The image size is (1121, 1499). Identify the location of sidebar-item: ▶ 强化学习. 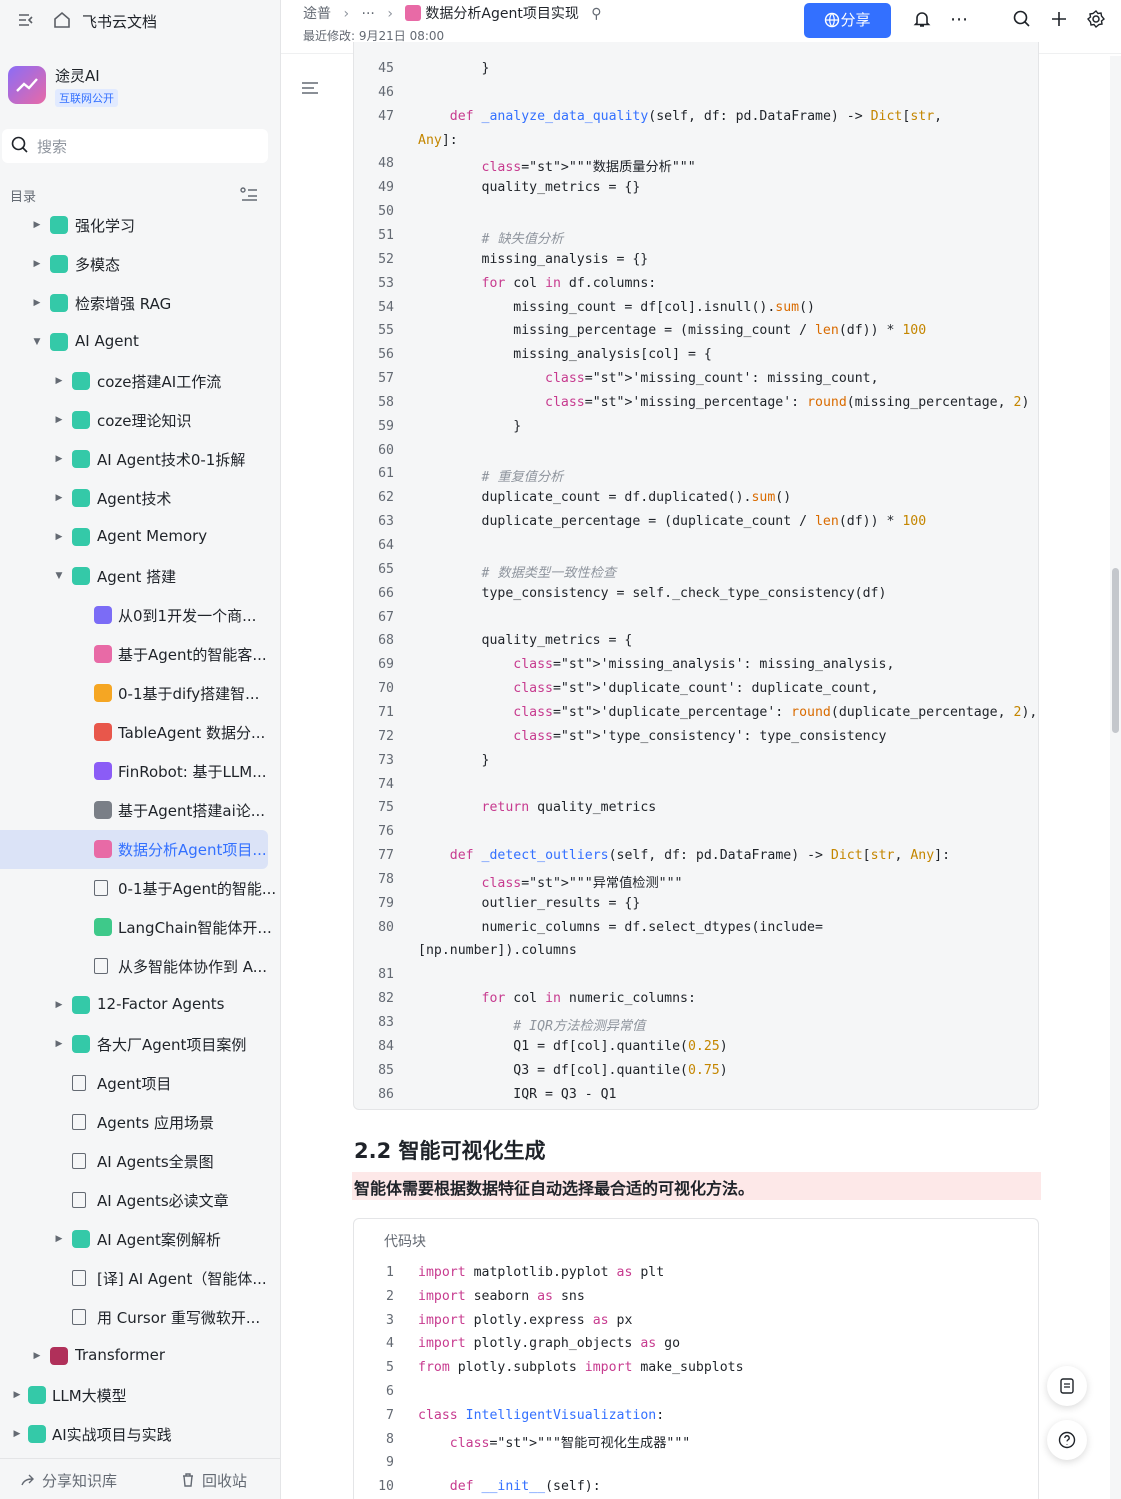
(140, 225).